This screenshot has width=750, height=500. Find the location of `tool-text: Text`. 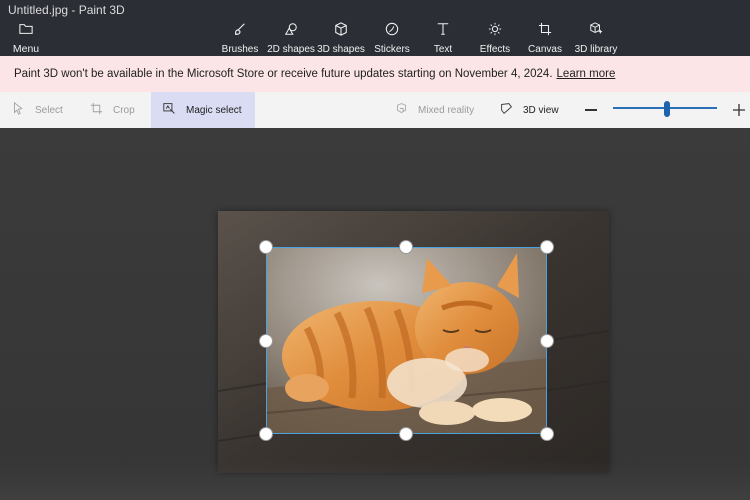

tool-text: Text is located at coordinates (443, 38).